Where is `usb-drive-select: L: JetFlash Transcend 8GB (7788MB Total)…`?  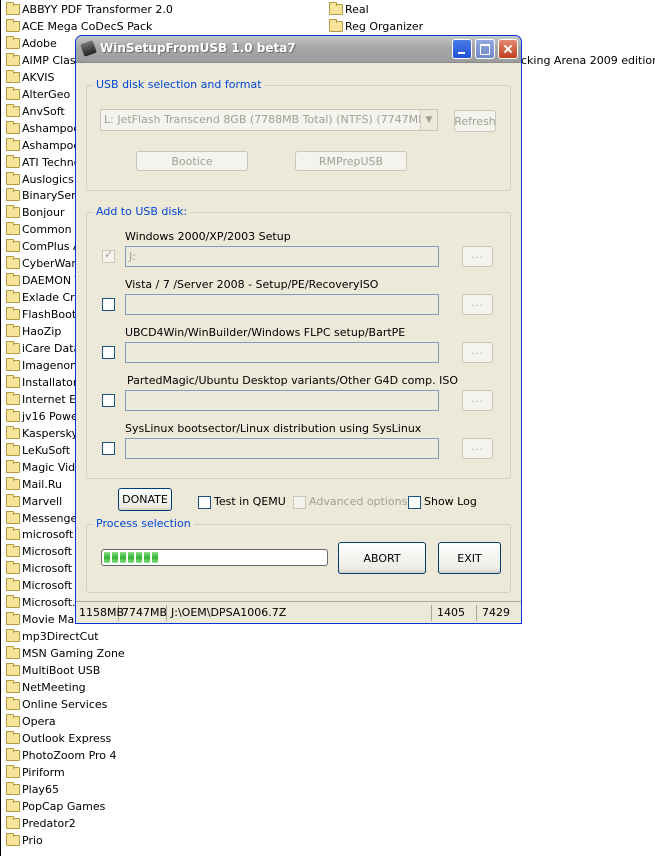 usb-drive-select: L: JetFlash Transcend 8GB (7788MB Total)… is located at coordinates (269, 120).